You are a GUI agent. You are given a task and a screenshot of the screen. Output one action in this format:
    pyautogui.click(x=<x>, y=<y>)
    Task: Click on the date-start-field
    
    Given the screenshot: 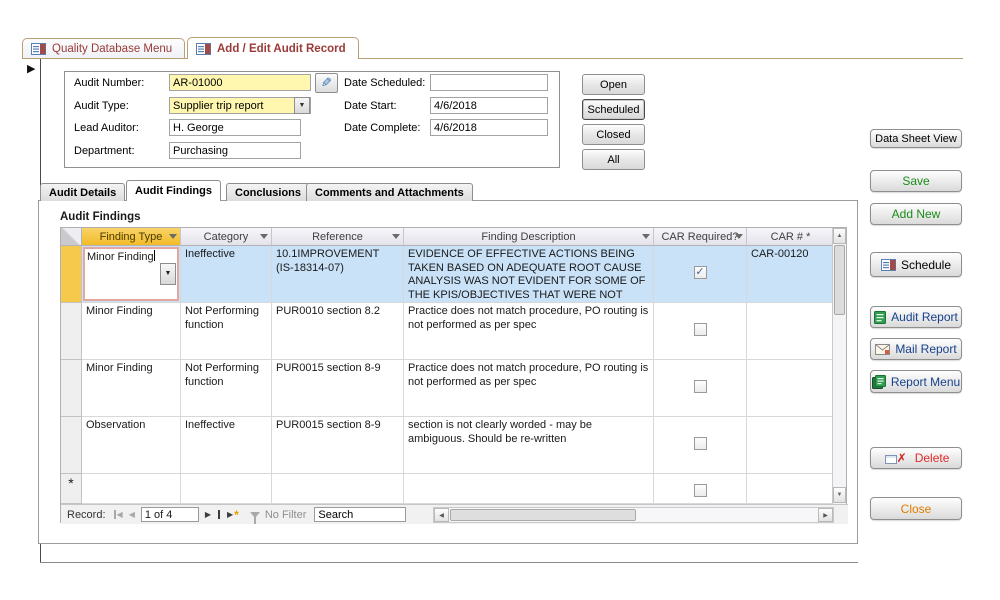 What is the action you would take?
    pyautogui.click(x=489, y=105)
    